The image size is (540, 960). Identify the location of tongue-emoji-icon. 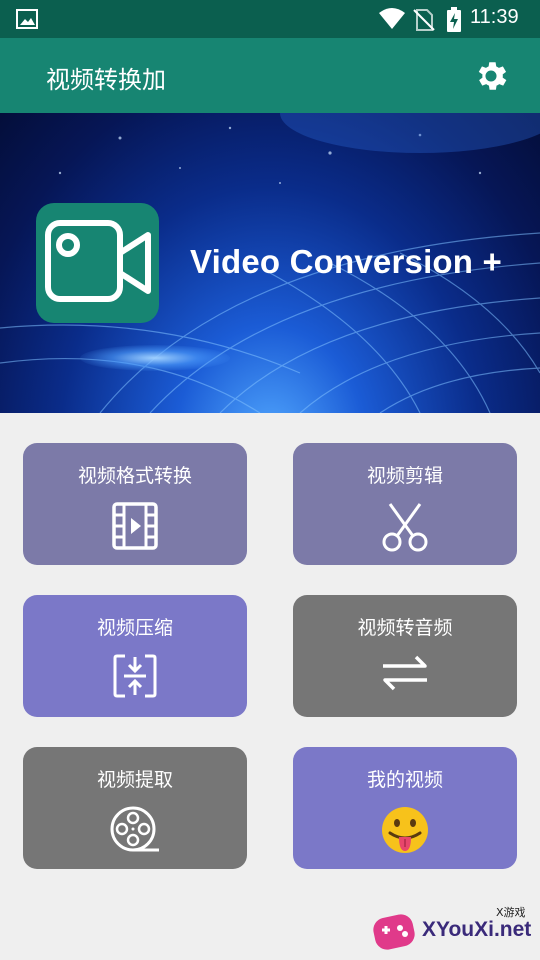
(405, 830).